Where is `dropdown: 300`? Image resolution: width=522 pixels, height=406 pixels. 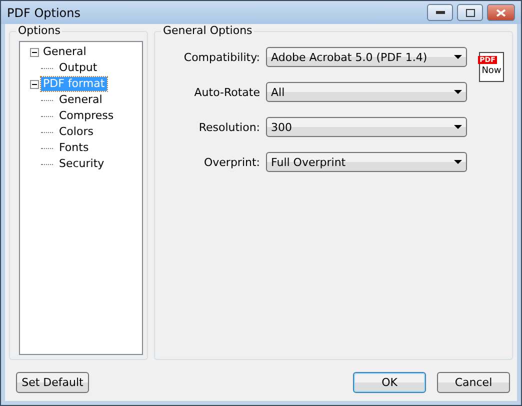 dropdown: 300 is located at coordinates (366, 127).